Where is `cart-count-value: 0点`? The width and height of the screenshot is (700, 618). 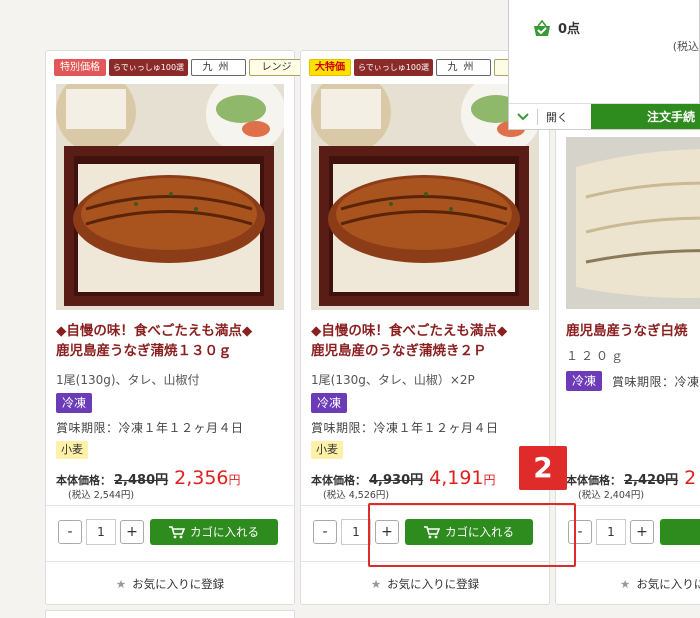 cart-count-value: 0点 is located at coordinates (569, 29).